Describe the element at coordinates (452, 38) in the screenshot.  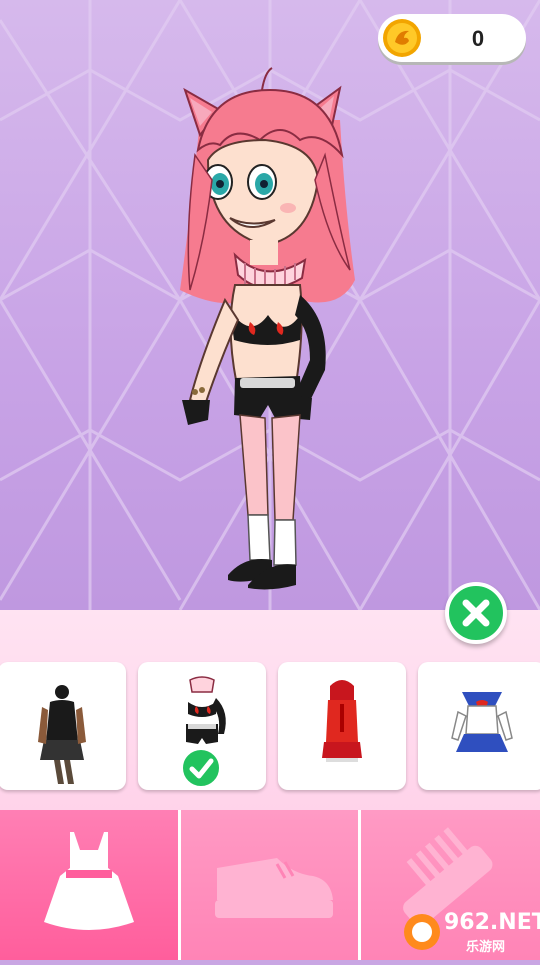
I see `coin-counter: 0` at that location.